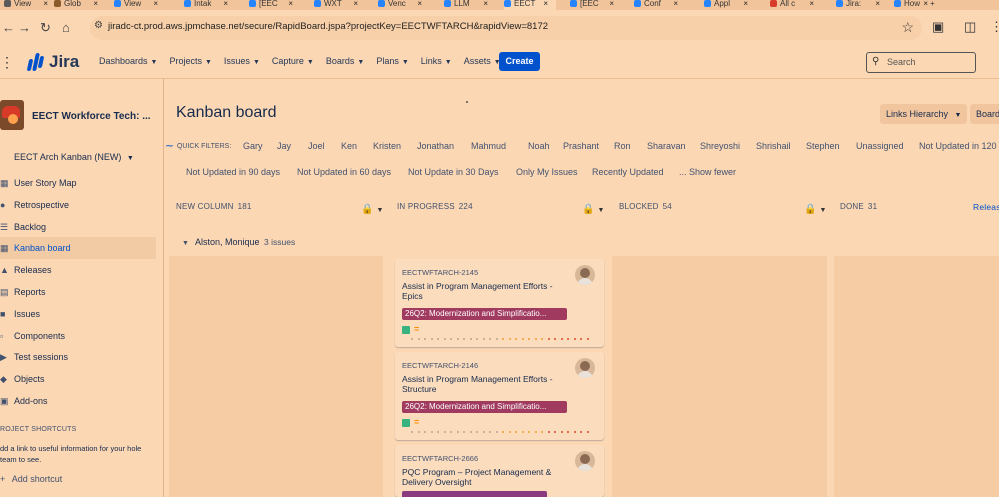 The width and height of the screenshot is (999, 497). I want to click on nav-capture: Capture ▼, so click(293, 61).